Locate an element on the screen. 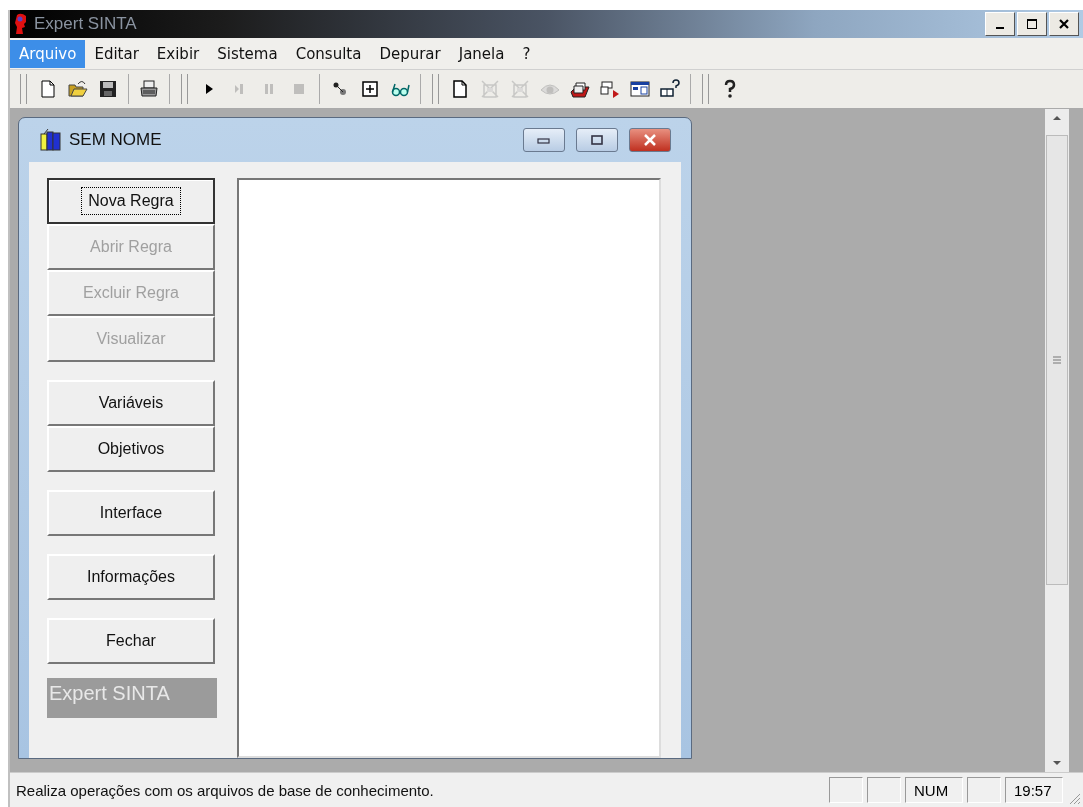  books-icon is located at coordinates (51, 140).